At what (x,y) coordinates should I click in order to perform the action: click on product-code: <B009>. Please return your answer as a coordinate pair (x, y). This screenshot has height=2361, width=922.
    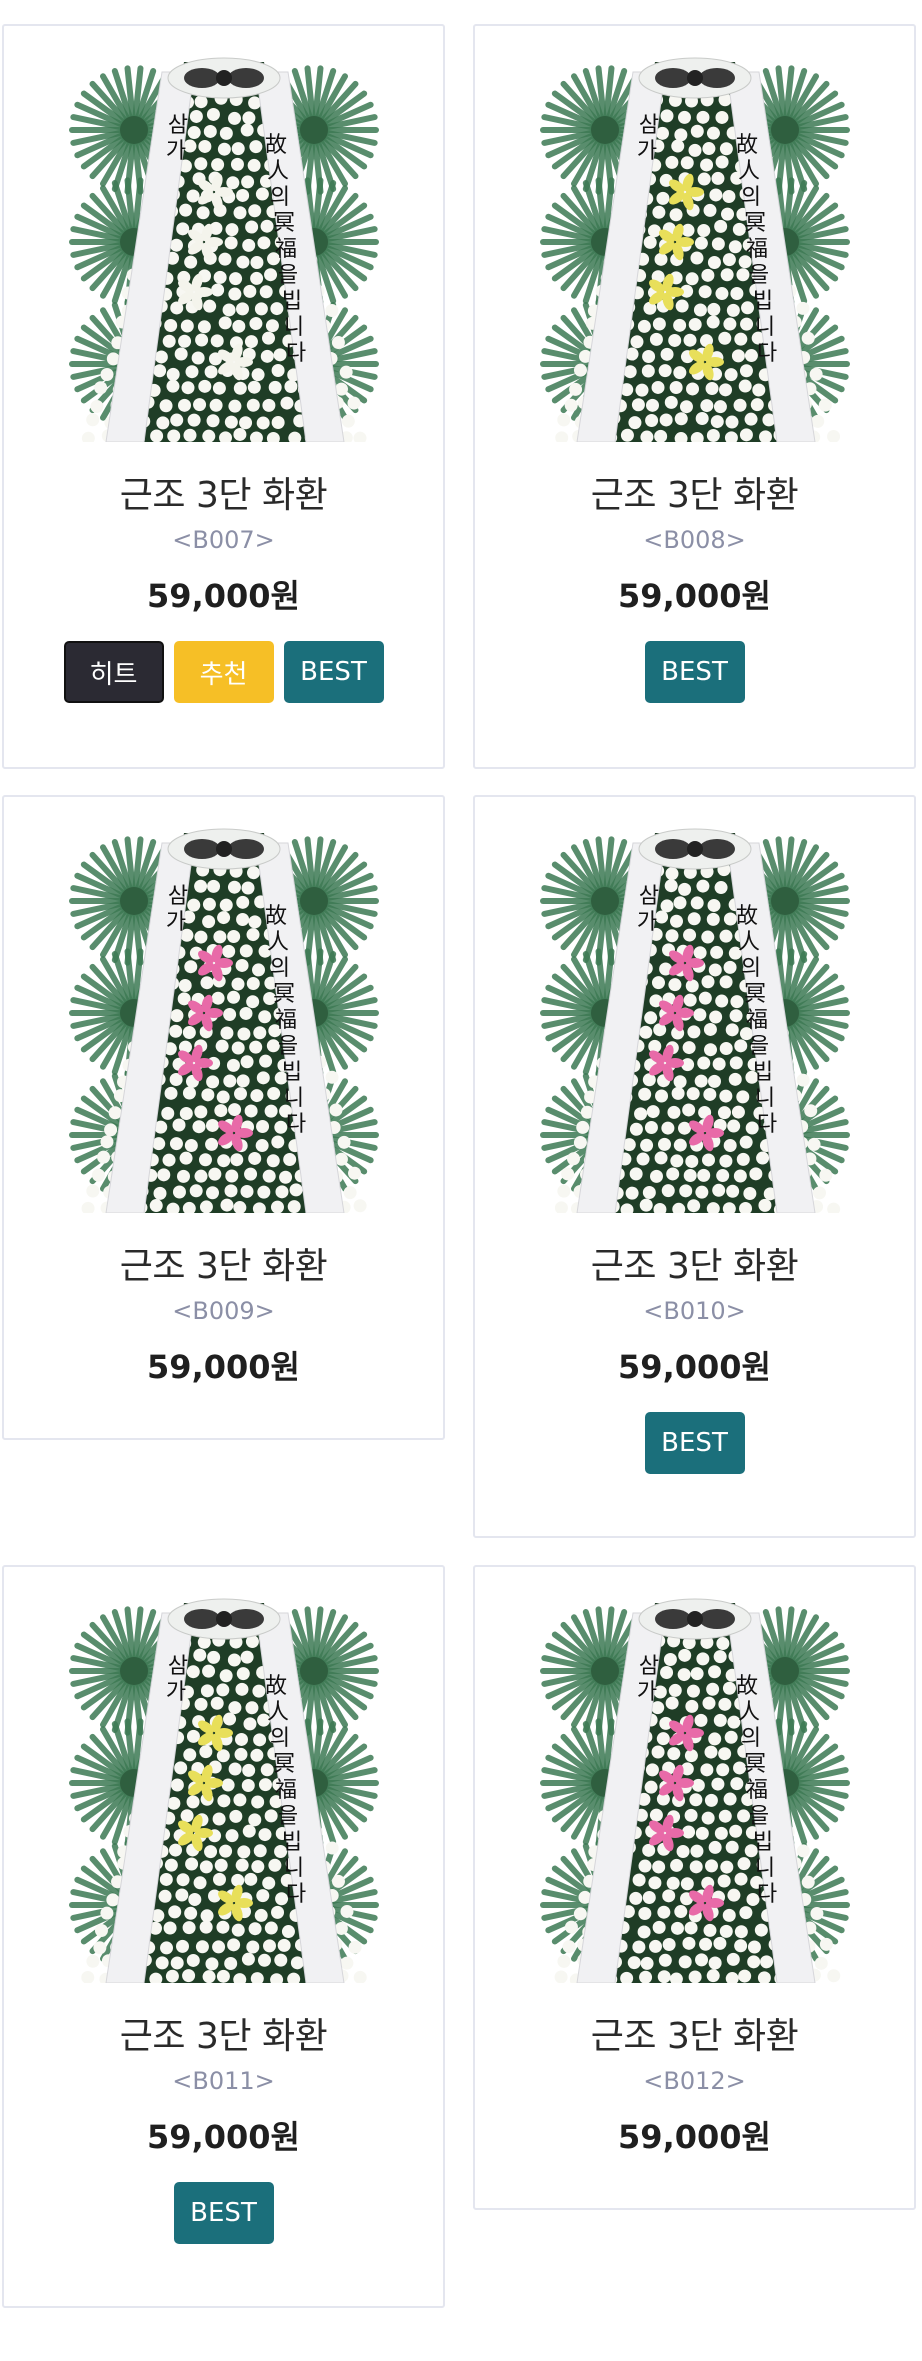
    Looking at the image, I should click on (223, 1311).